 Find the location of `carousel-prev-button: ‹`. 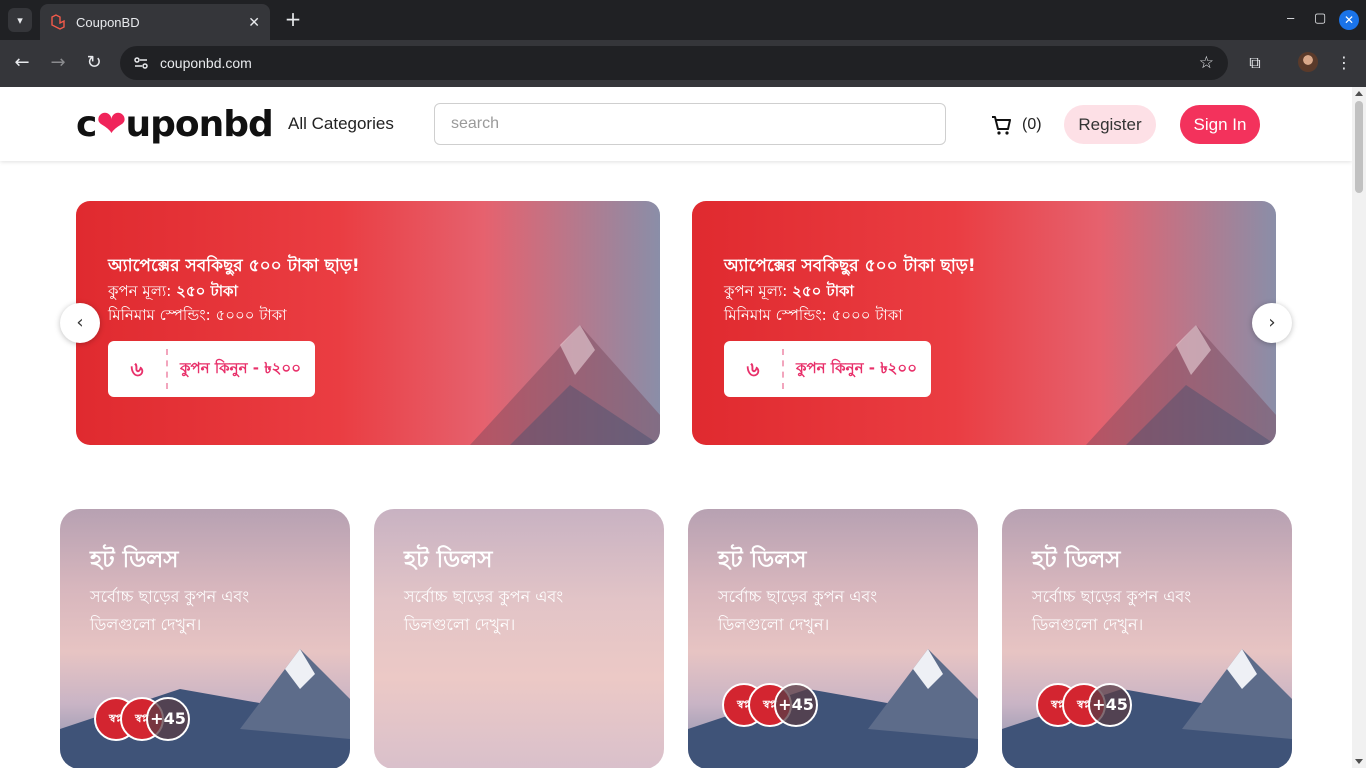

carousel-prev-button: ‹ is located at coordinates (80, 323).